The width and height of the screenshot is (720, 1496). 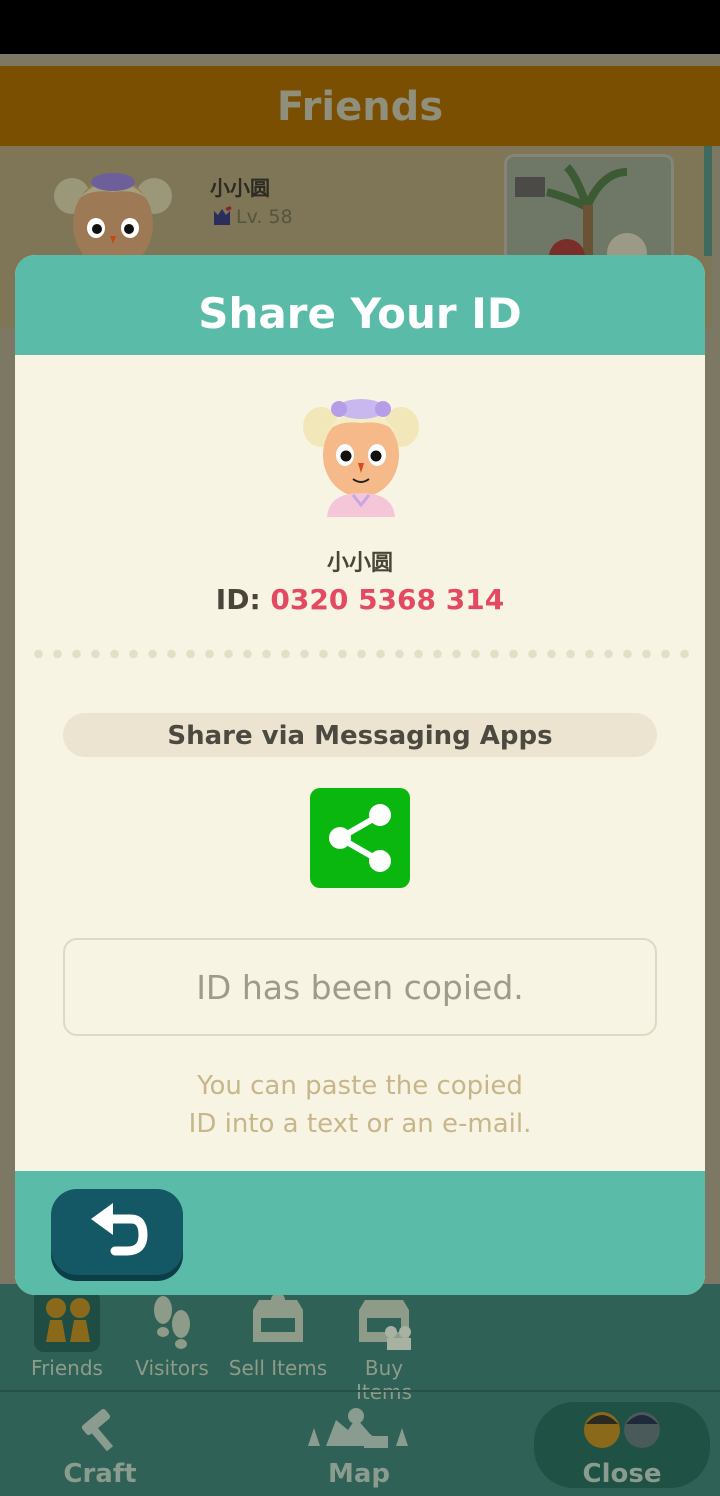 I want to click on nav-visitors-label: Visitors, so click(x=172, y=1368).